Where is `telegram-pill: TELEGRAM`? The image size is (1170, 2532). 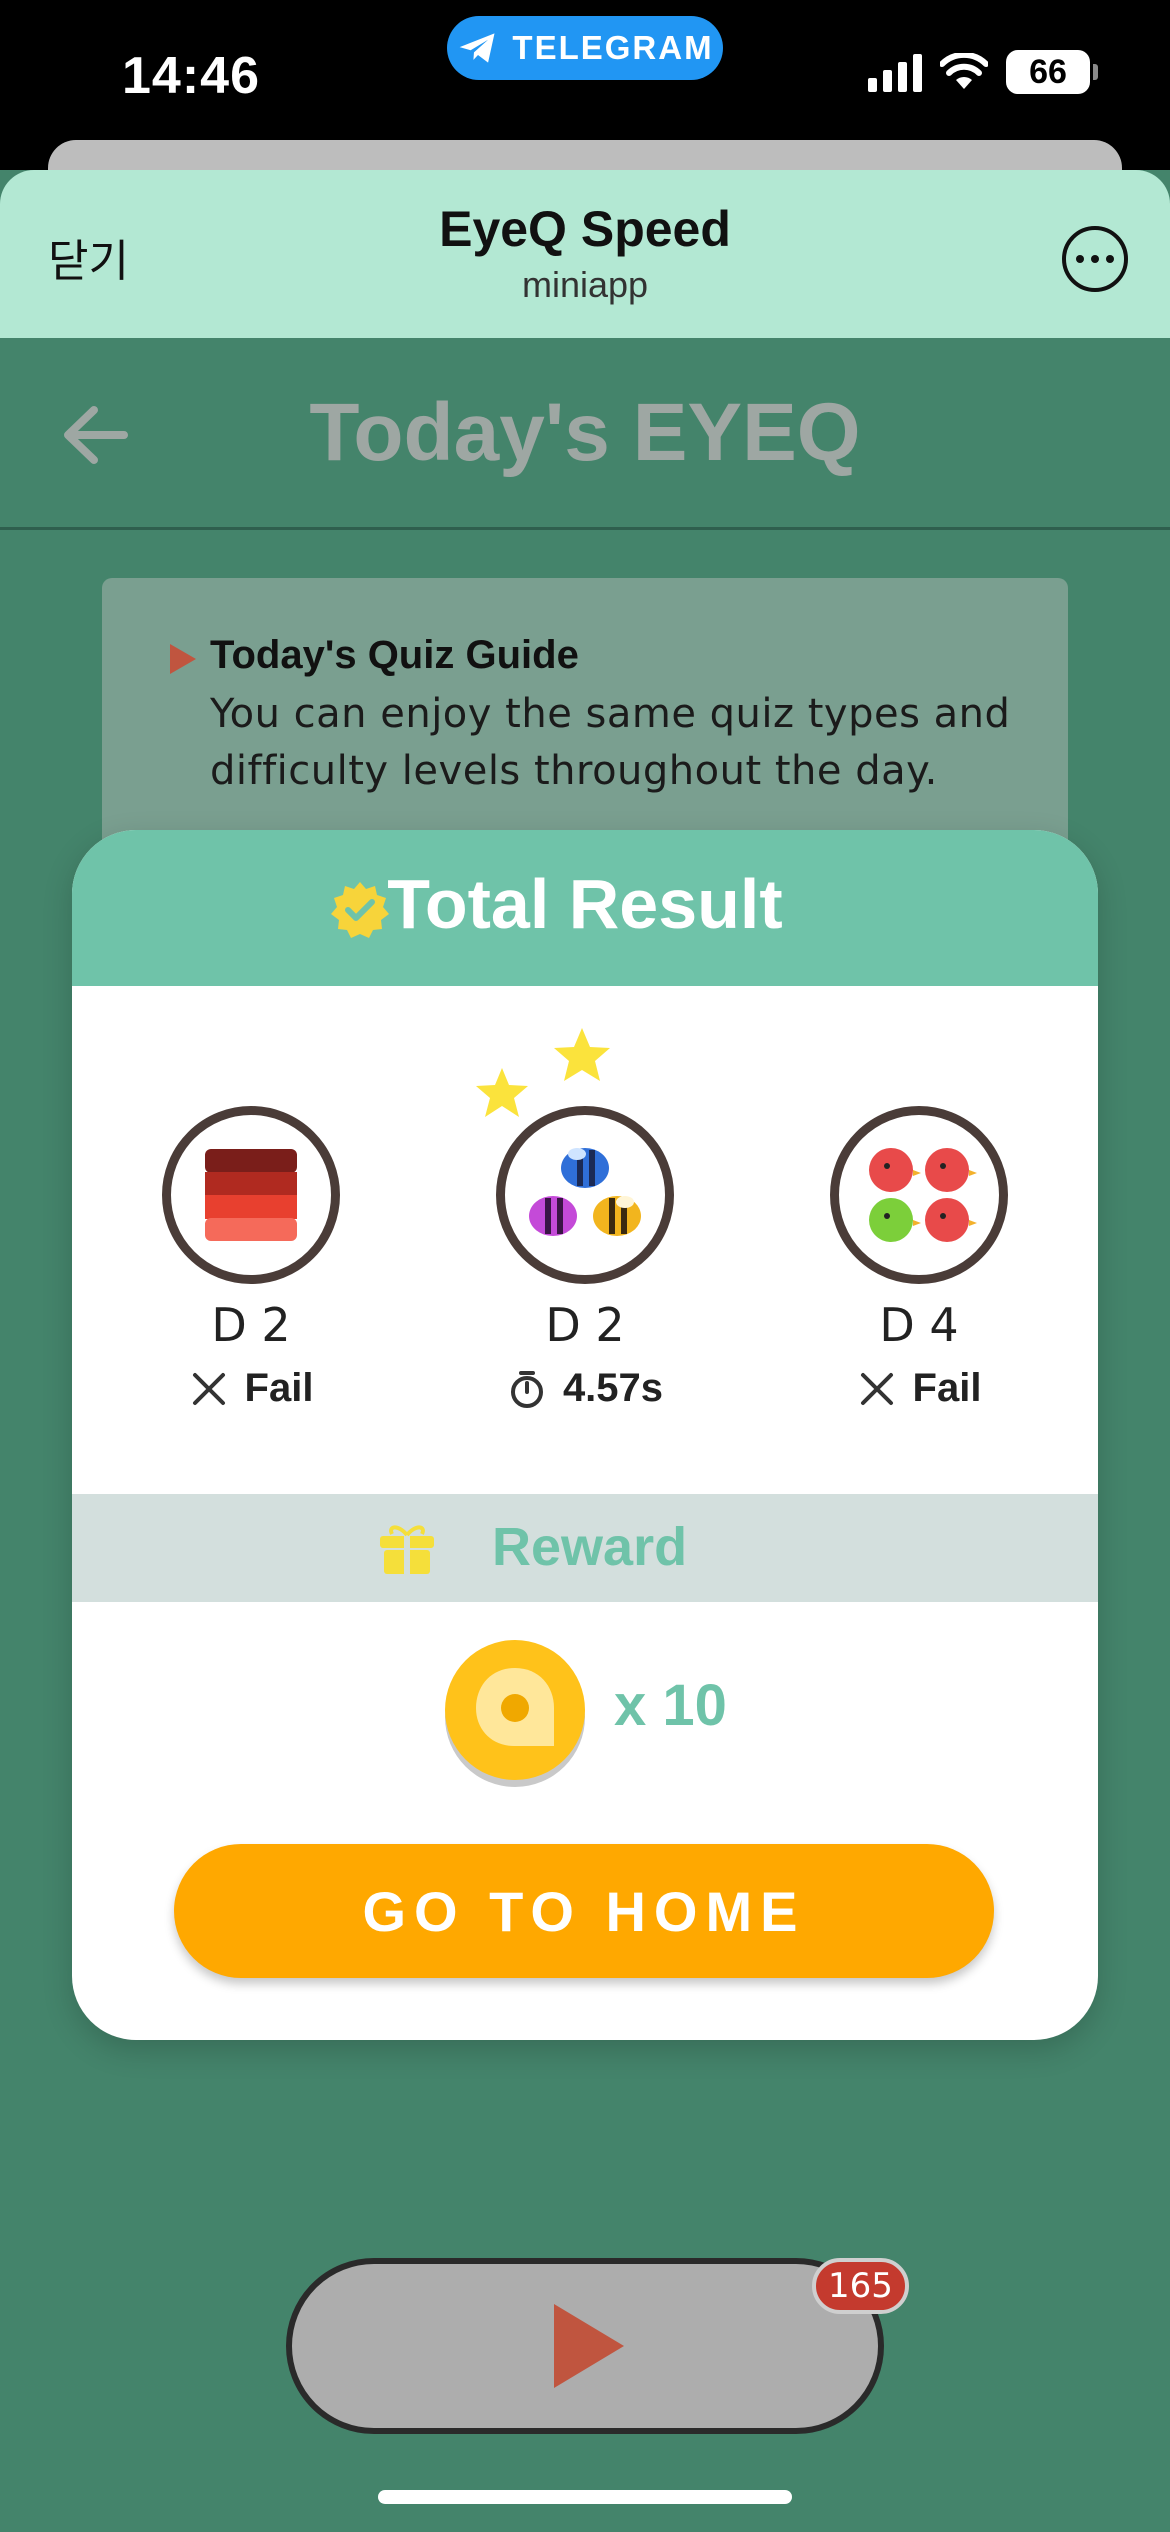
telegram-pill: TELEGRAM is located at coordinates (585, 48).